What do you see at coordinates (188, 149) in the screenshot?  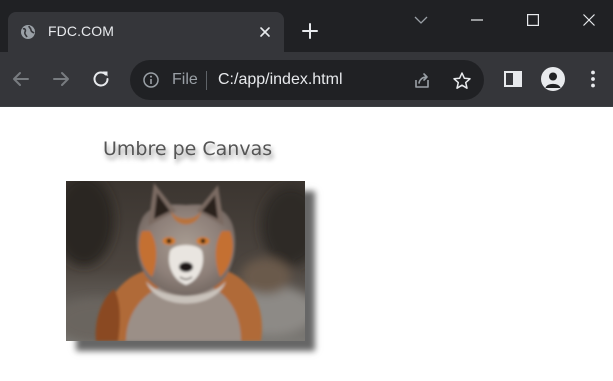 I see `canvas-heading: Umbre pe Canvas` at bounding box center [188, 149].